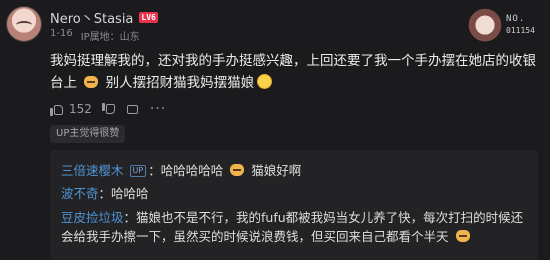 Image resolution: width=550 pixels, height=260 pixels. Describe the element at coordinates (88, 134) in the screenshot. I see `up-liked-chip: UP主觉得很赞` at that location.